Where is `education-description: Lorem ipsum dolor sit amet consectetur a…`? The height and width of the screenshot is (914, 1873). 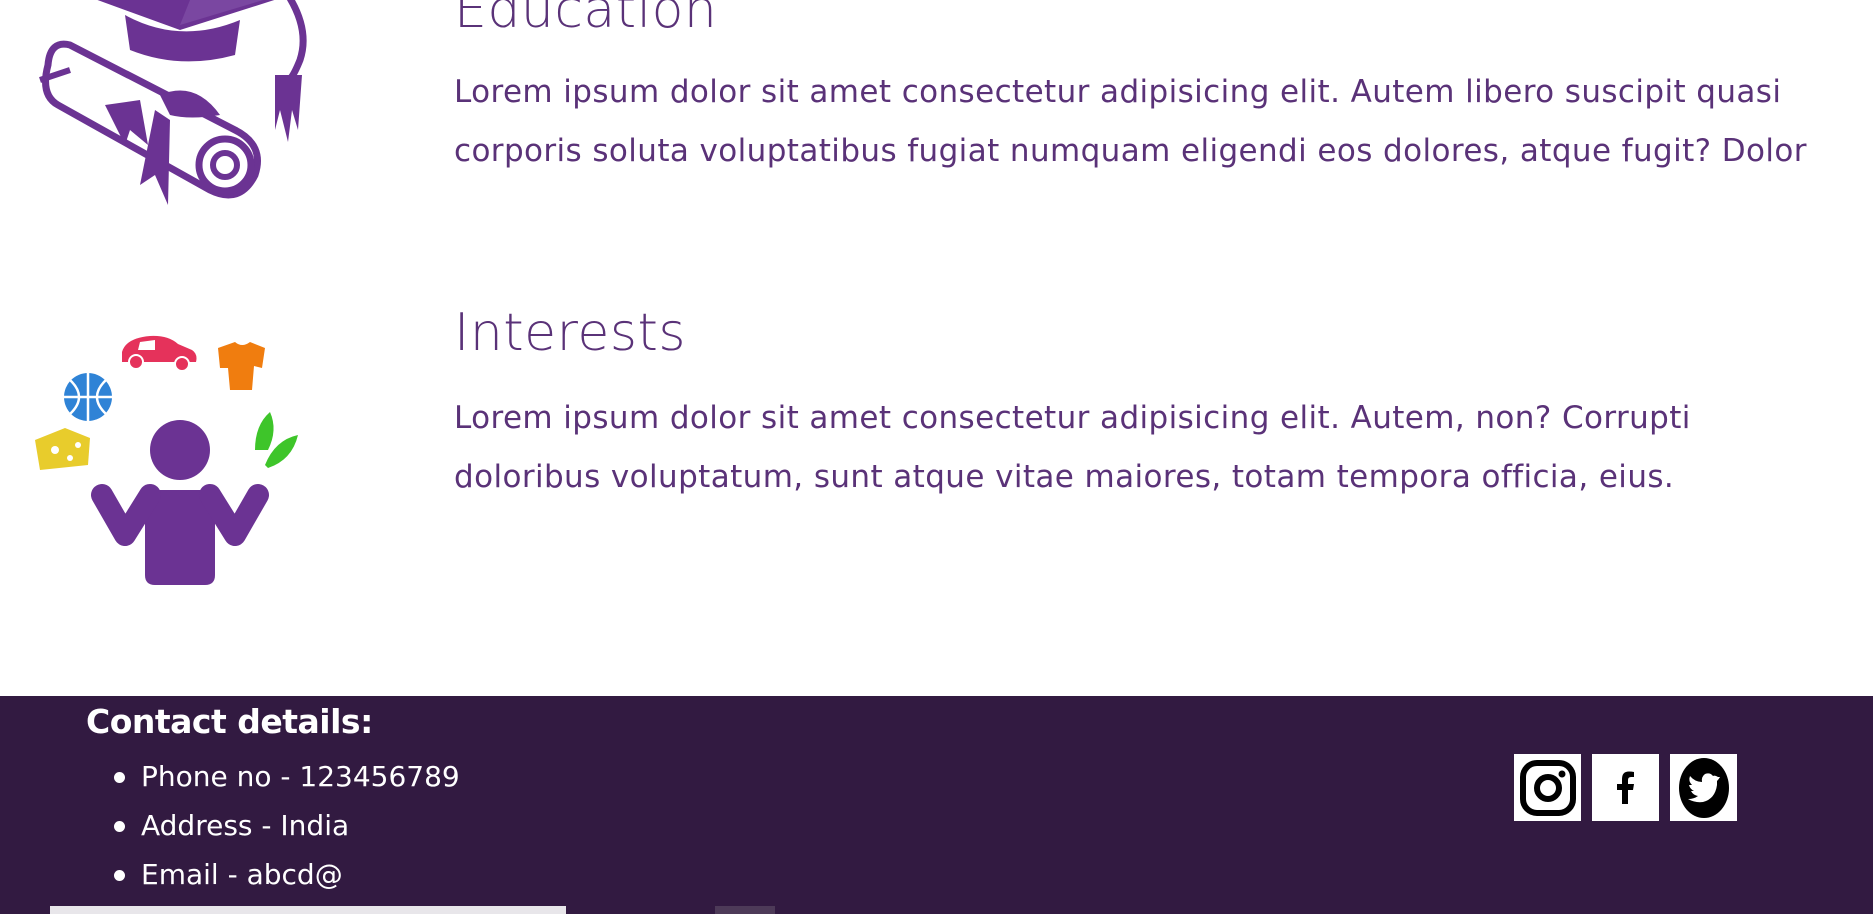
education-description: Lorem ipsum dolor sit amet consectetur a… is located at coordinates (1161, 122).